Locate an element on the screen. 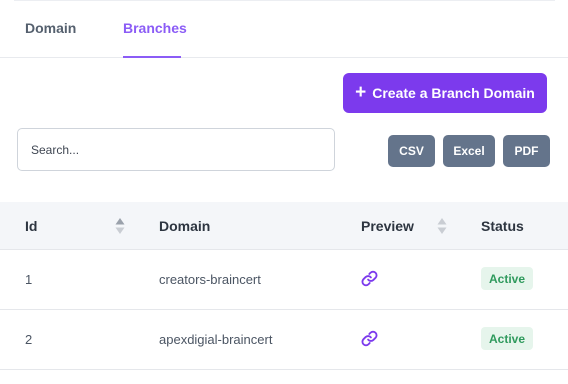 Image resolution: width=568 pixels, height=384 pixels. export-csv-button: CSV is located at coordinates (411, 151).